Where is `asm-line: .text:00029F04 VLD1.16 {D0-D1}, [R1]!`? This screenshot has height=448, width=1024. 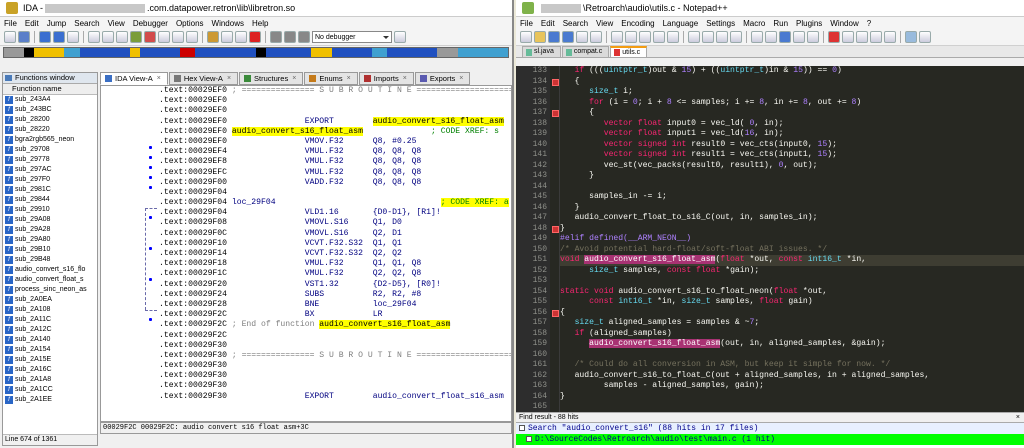 asm-line: .text:00029F04 VLD1.16 {D0-D1}, [R1]! is located at coordinates (335, 213).